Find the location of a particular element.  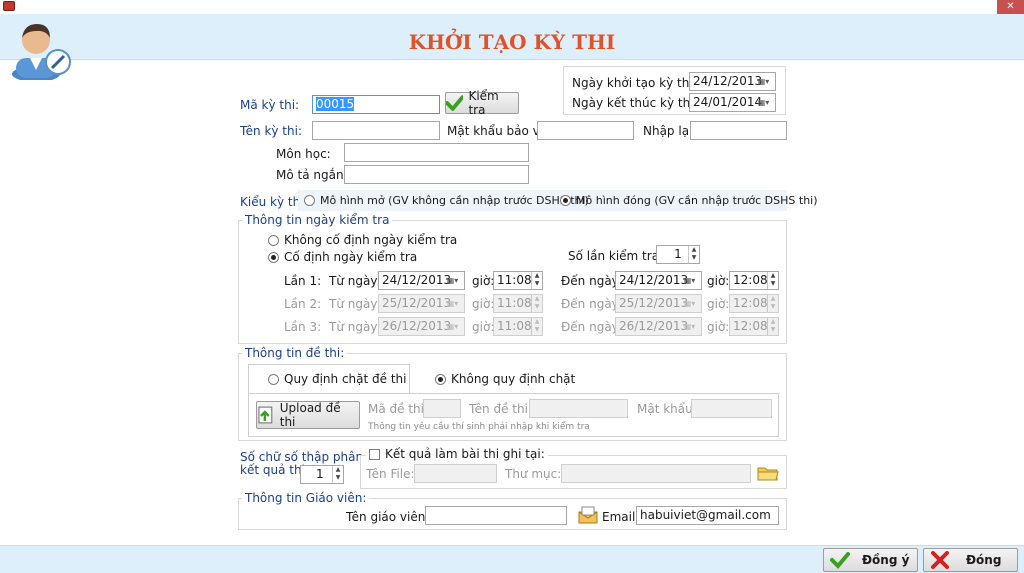

exam-code-label: Mã kỳ thi: is located at coordinates (270, 105).